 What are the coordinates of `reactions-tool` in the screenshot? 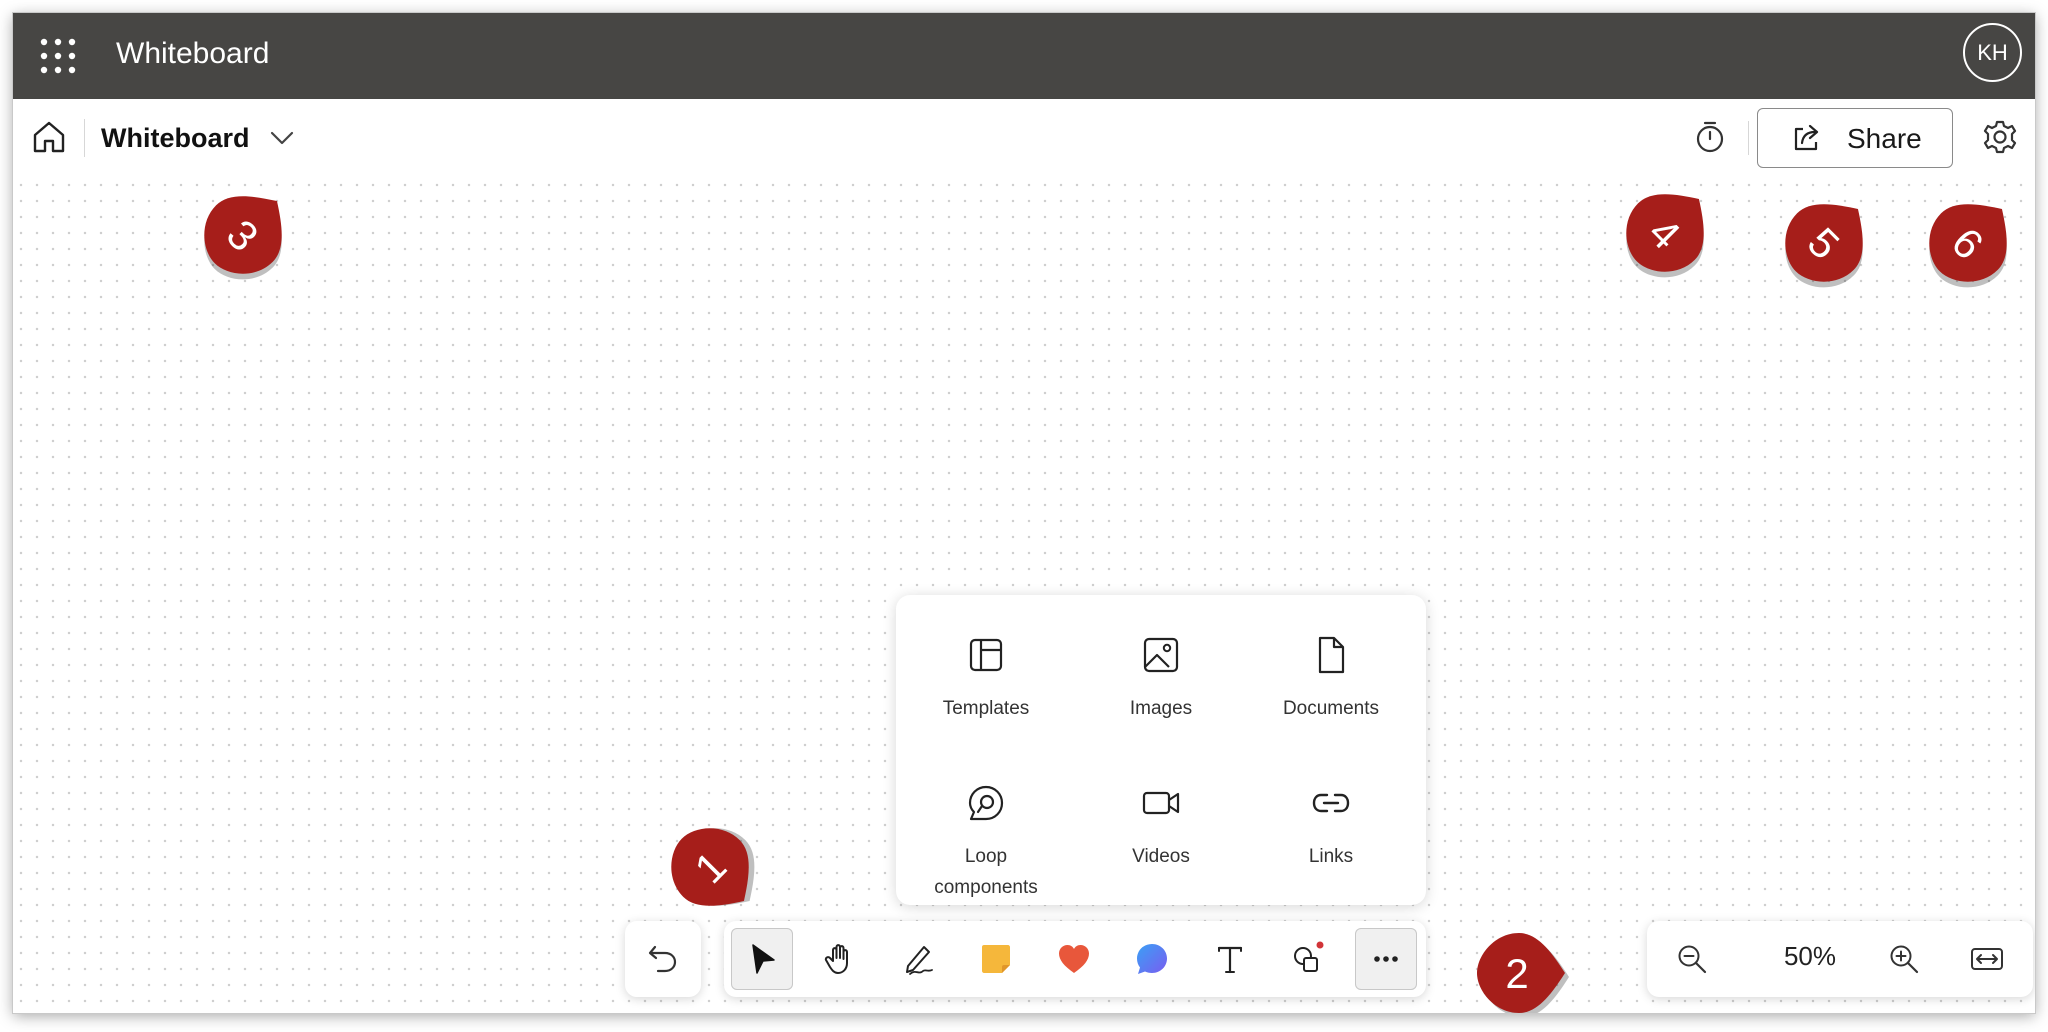 It's located at (1074, 959).